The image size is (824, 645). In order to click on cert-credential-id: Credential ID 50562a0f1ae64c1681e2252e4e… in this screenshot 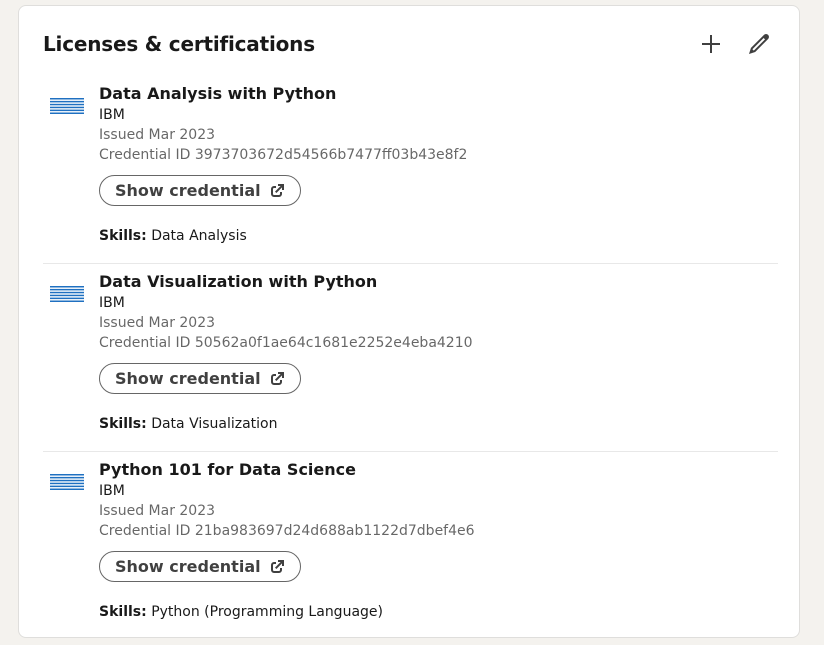, I will do `click(286, 343)`.